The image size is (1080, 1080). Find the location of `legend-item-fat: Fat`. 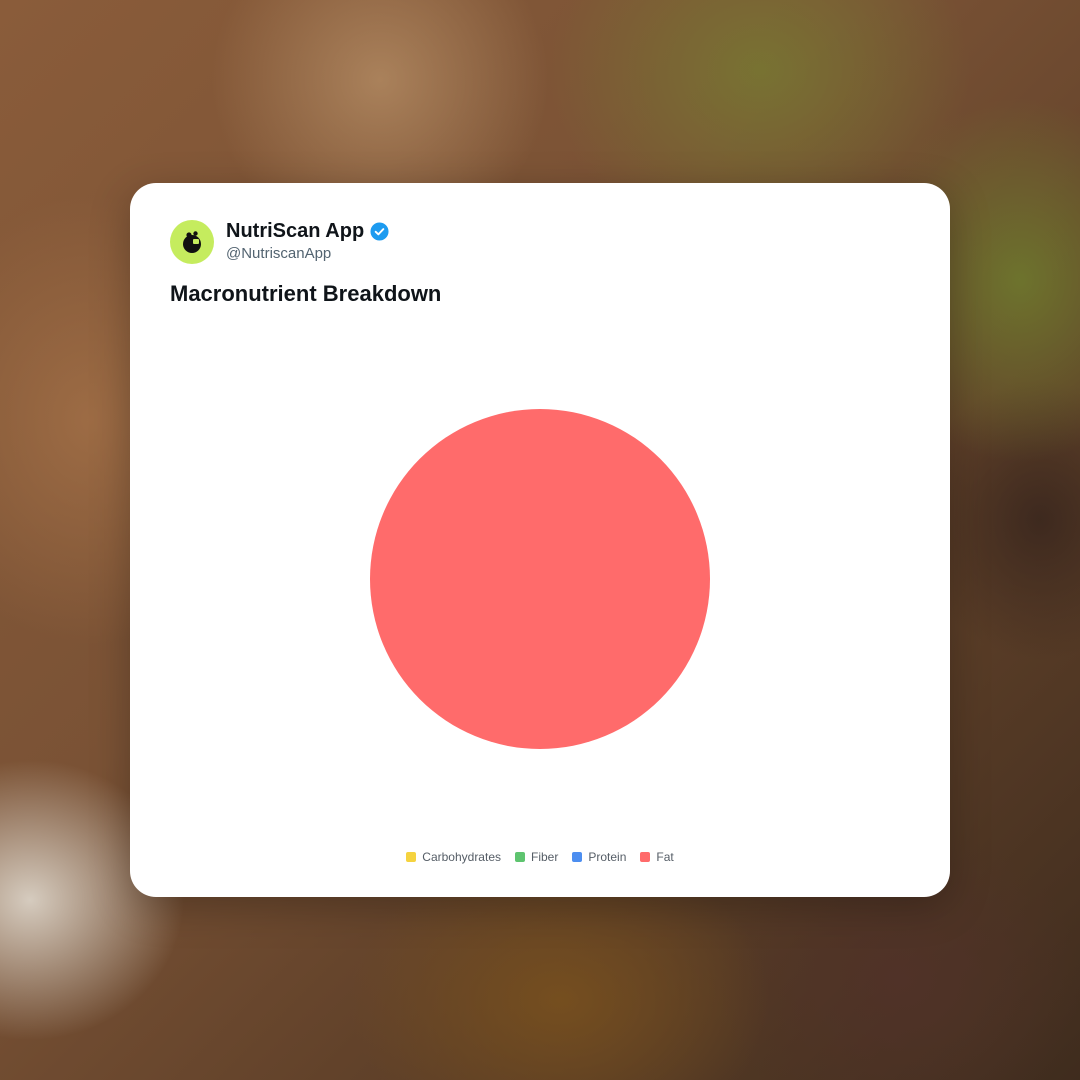

legend-item-fat: Fat is located at coordinates (657, 857).